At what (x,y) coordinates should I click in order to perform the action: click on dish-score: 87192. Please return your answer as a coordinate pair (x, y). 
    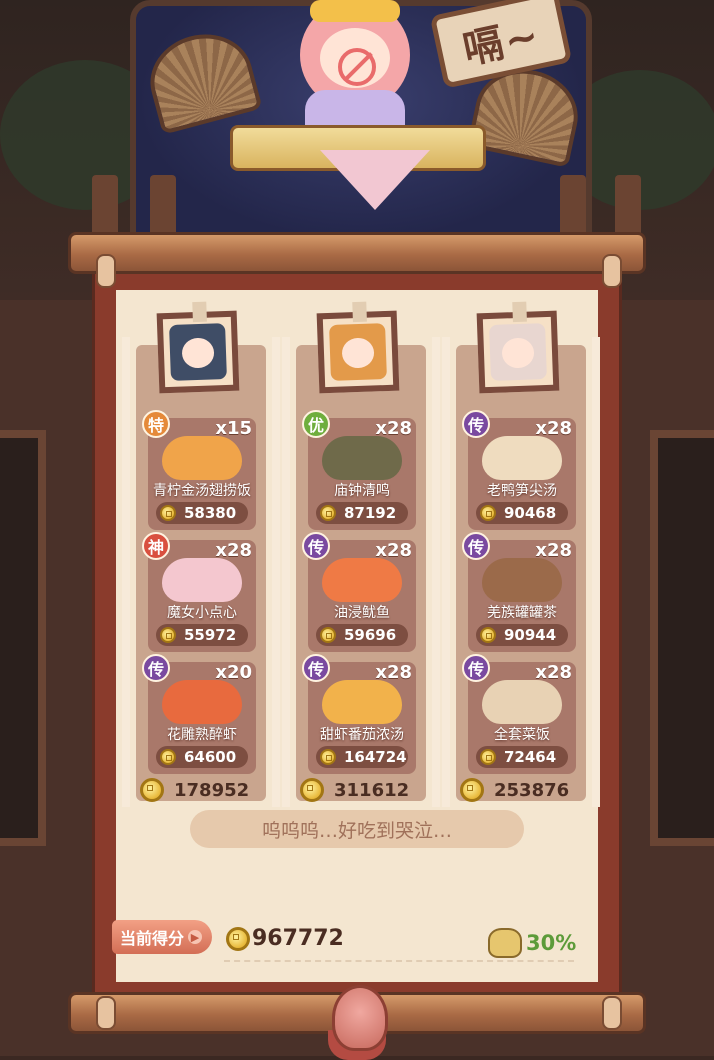
    Looking at the image, I should click on (362, 513).